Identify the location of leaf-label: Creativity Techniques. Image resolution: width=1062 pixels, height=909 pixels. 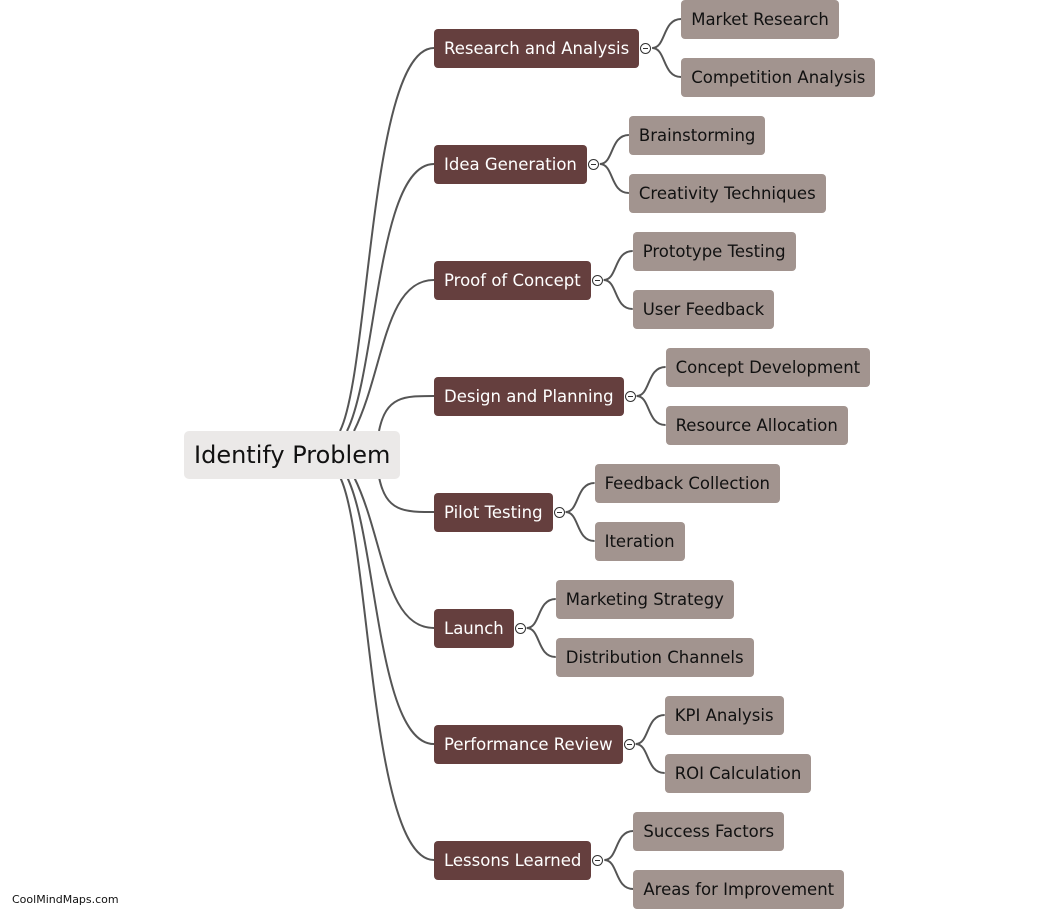
(727, 193).